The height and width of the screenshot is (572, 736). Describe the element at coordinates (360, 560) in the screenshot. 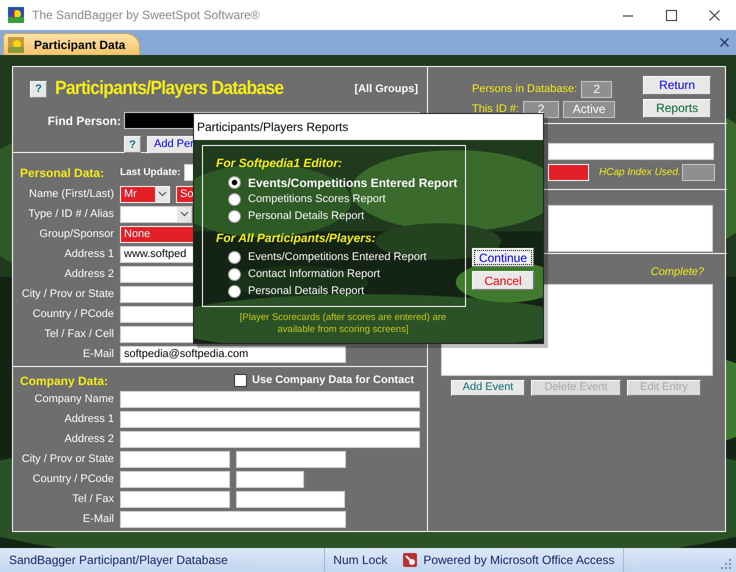

I see `status-text: Num Lock` at that location.